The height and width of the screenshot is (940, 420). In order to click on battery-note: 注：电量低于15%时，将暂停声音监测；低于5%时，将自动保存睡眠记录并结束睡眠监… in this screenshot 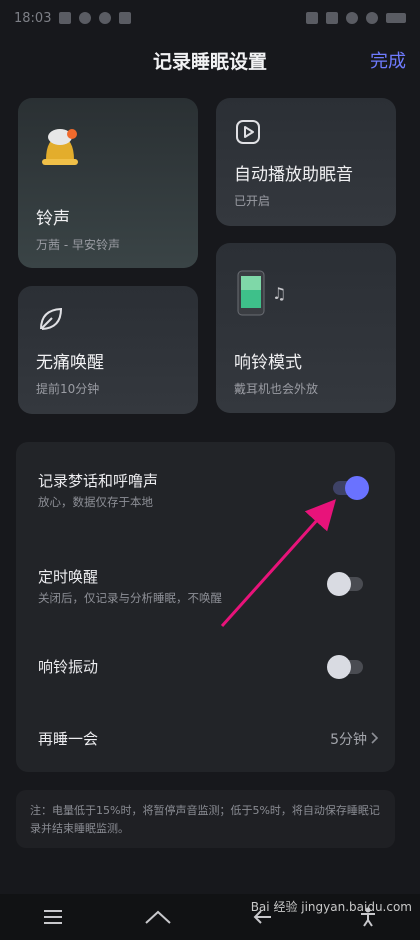, I will do `click(205, 819)`.